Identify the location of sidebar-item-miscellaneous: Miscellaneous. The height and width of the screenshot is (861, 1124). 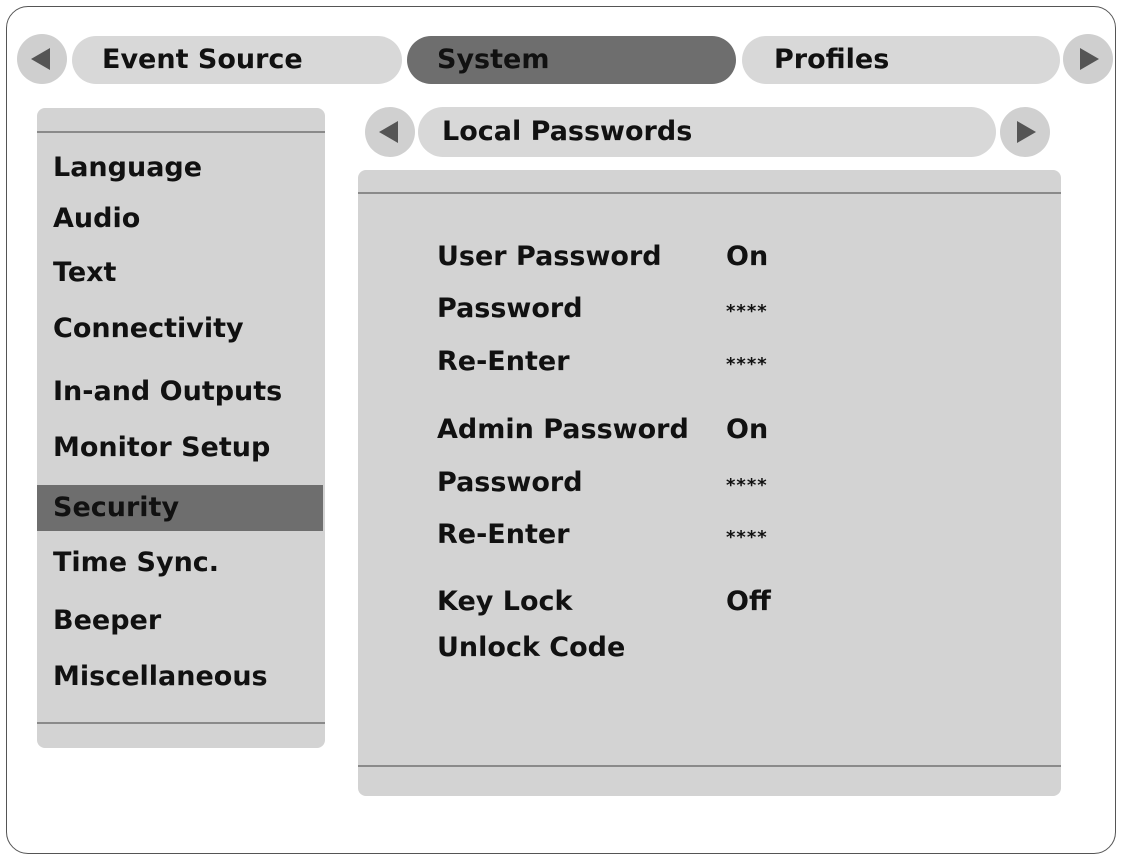
(181, 677).